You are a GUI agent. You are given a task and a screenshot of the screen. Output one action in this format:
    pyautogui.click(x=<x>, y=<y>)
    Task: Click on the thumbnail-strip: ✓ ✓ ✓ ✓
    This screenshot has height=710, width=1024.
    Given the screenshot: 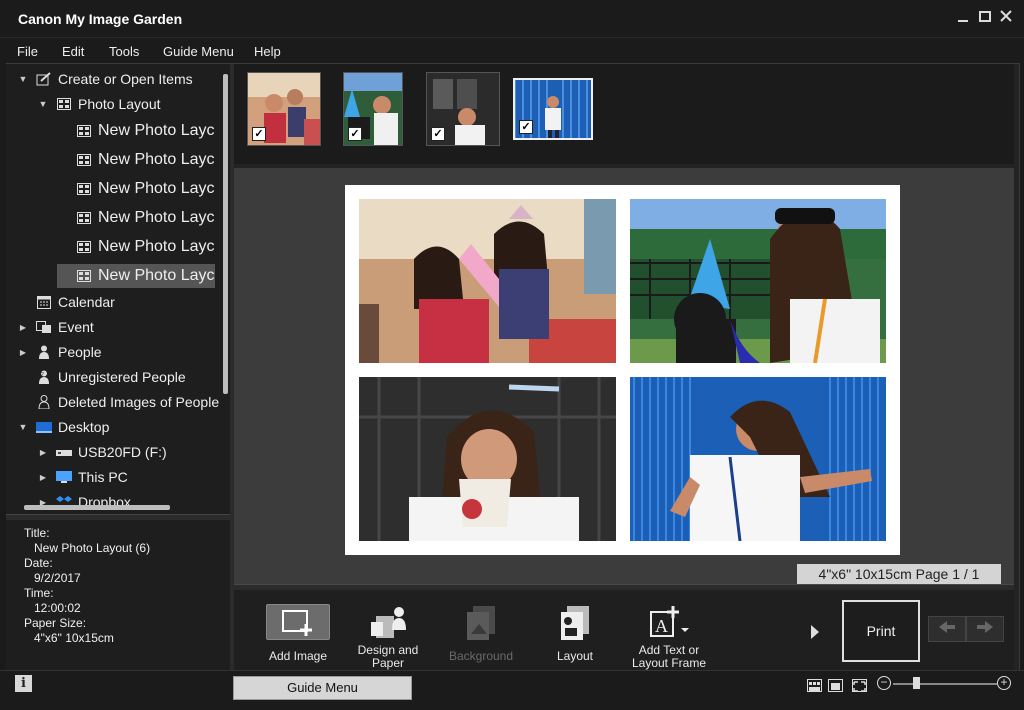 What is the action you would take?
    pyautogui.click(x=624, y=114)
    